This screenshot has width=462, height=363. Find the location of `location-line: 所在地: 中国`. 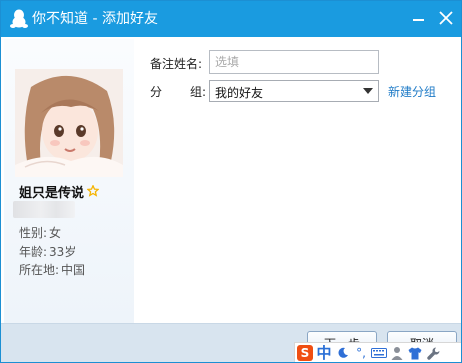

location-line: 所在地: 中国 is located at coordinates (52, 269).